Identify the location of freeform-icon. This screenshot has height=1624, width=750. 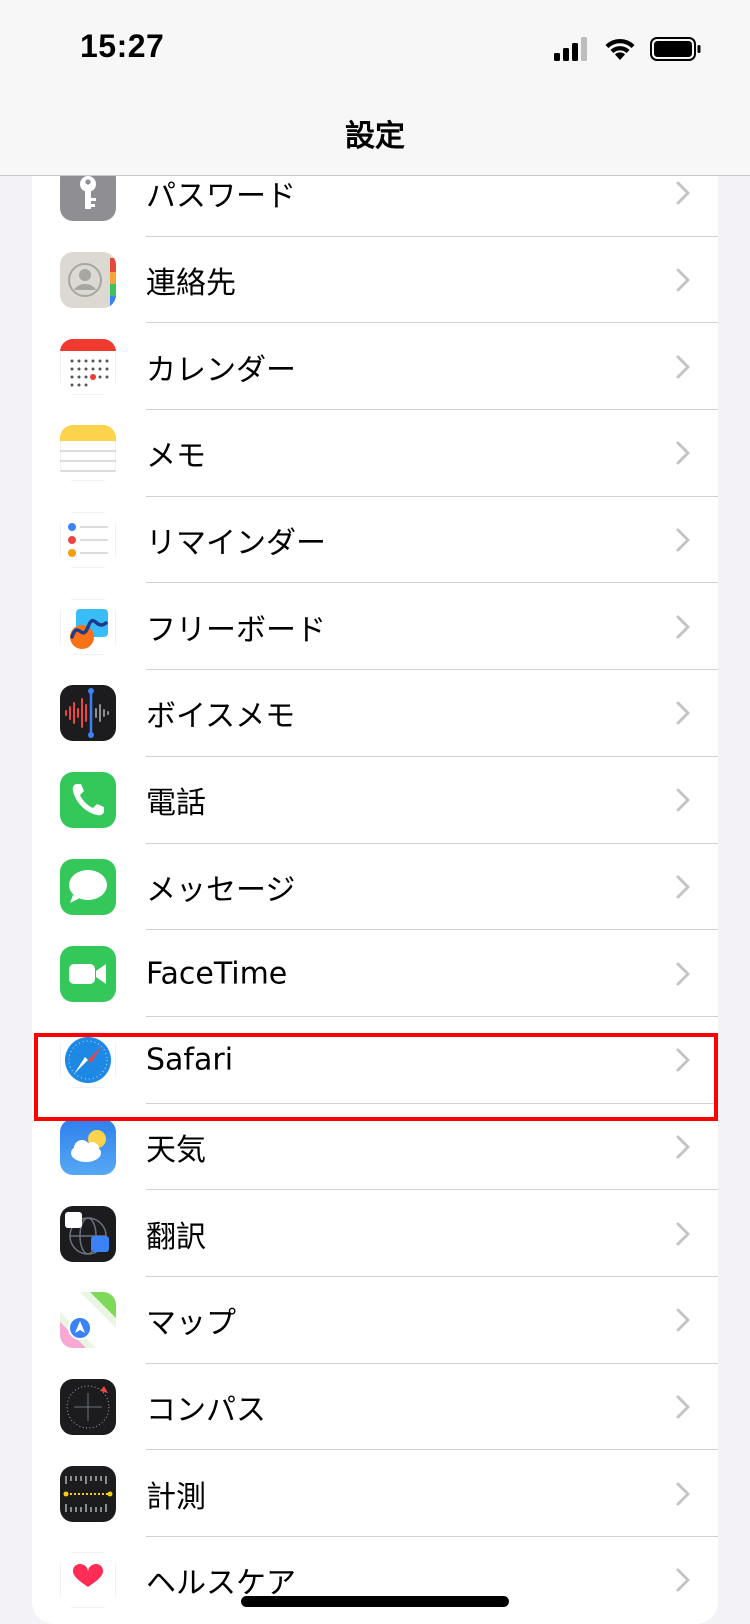
(88, 626).